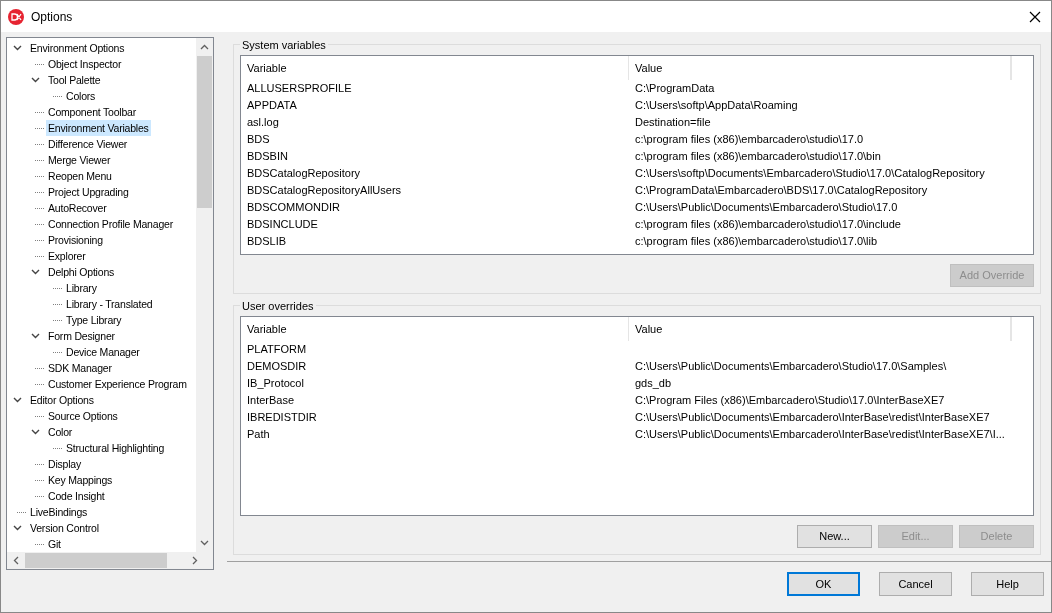 The image size is (1052, 613). Describe the element at coordinates (1035, 16) in the screenshot. I see `close-icon` at that location.